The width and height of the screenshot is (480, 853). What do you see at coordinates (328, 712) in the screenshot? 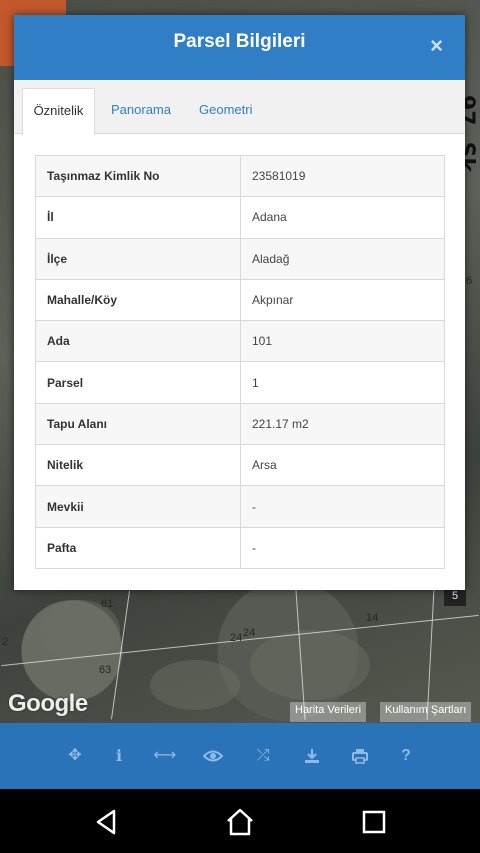
I see `map-data-link: Harita Verileri` at bounding box center [328, 712].